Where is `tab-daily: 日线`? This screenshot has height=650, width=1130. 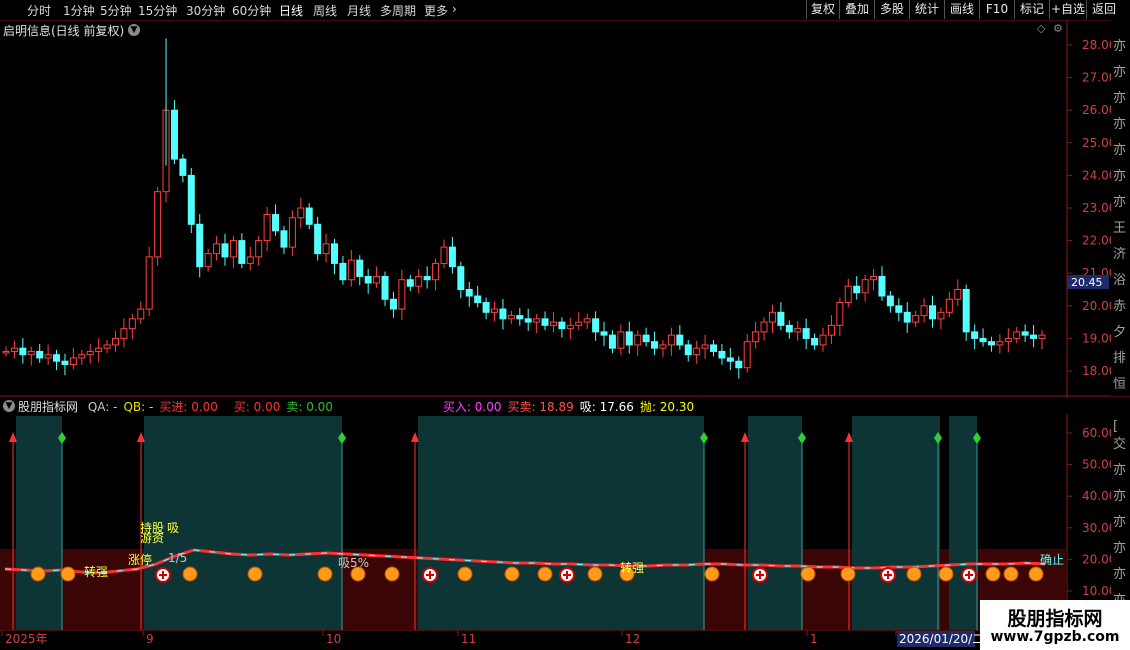 tab-daily: 日线 is located at coordinates (291, 10).